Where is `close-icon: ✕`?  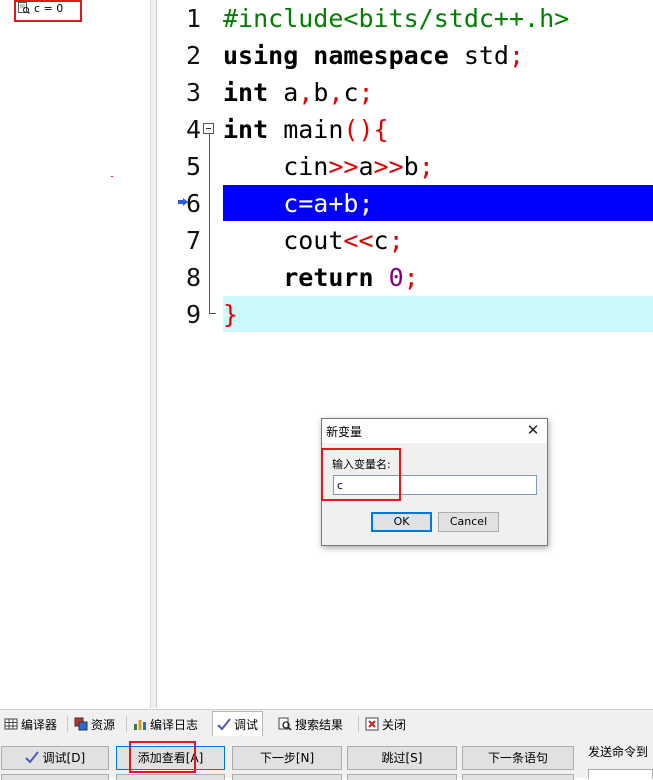
close-icon: ✕ is located at coordinates (533, 430).